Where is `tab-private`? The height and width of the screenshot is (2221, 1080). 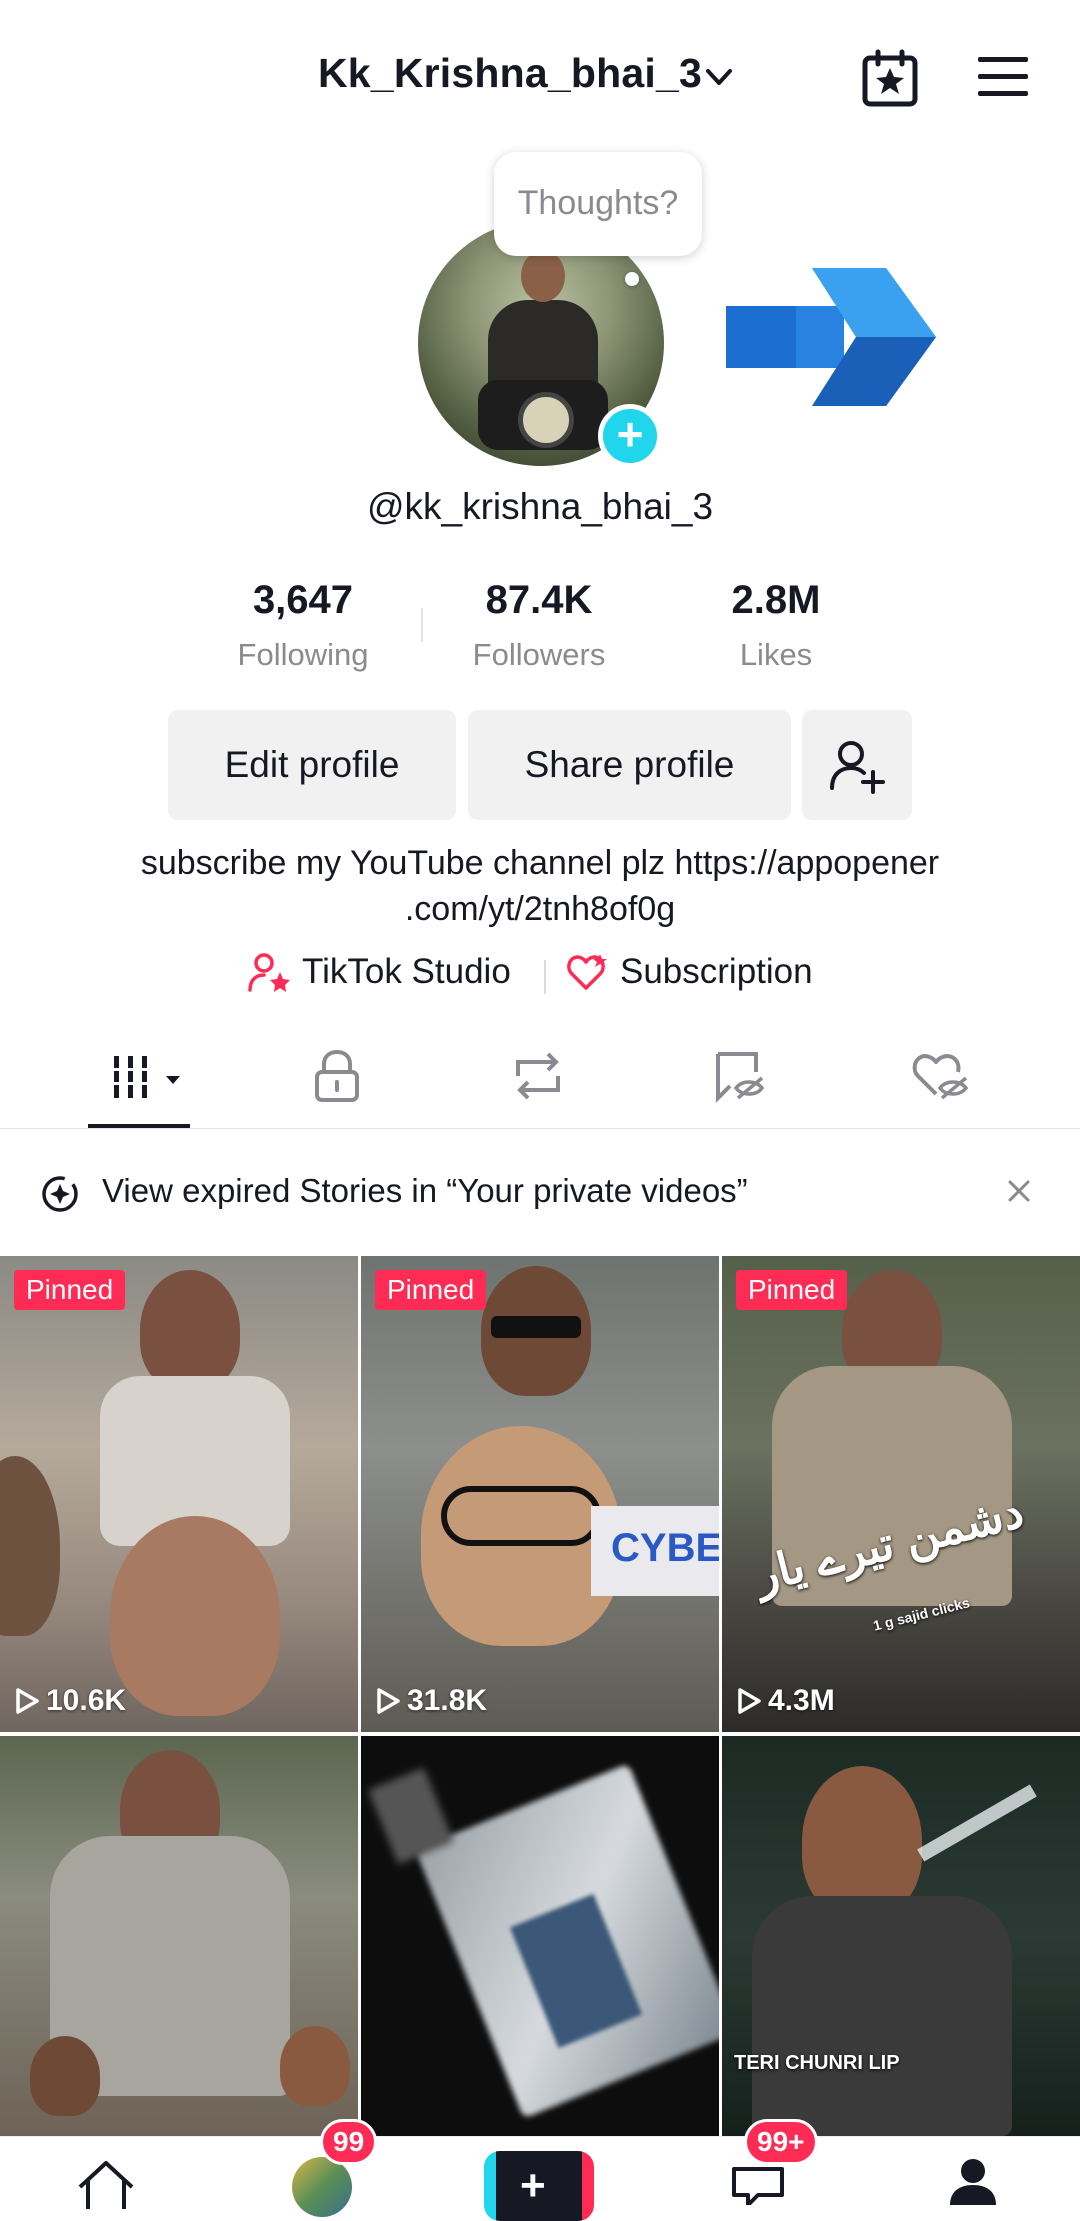 tab-private is located at coordinates (362, 1078).